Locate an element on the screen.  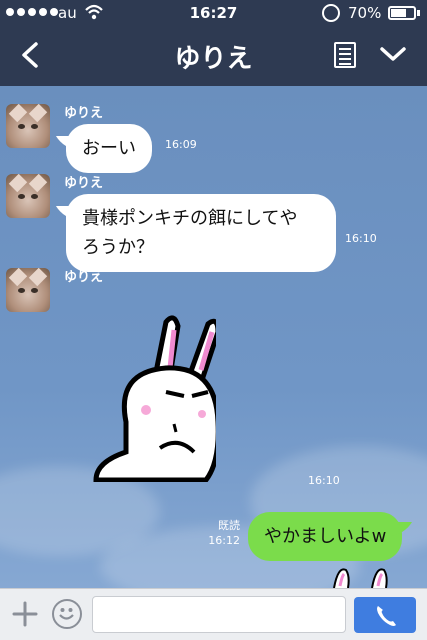
phone-icon is located at coordinates (386, 616).